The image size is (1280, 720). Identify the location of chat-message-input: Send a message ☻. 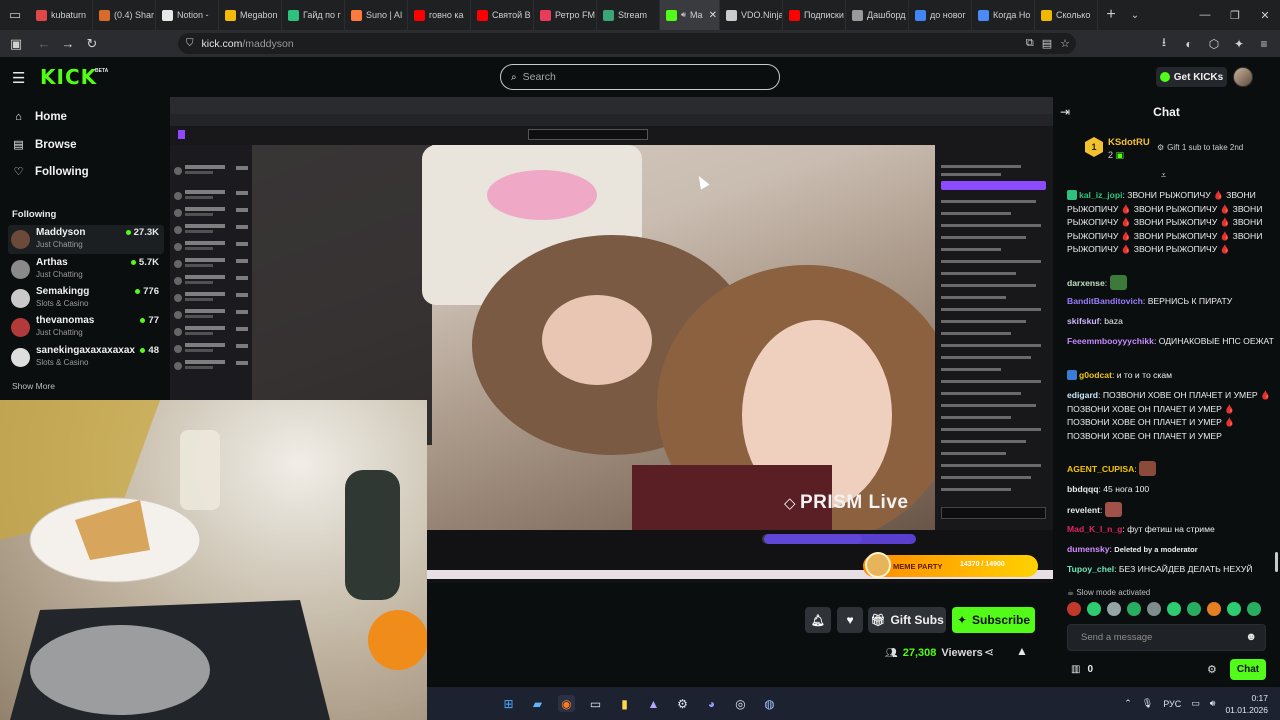
(1166, 637).